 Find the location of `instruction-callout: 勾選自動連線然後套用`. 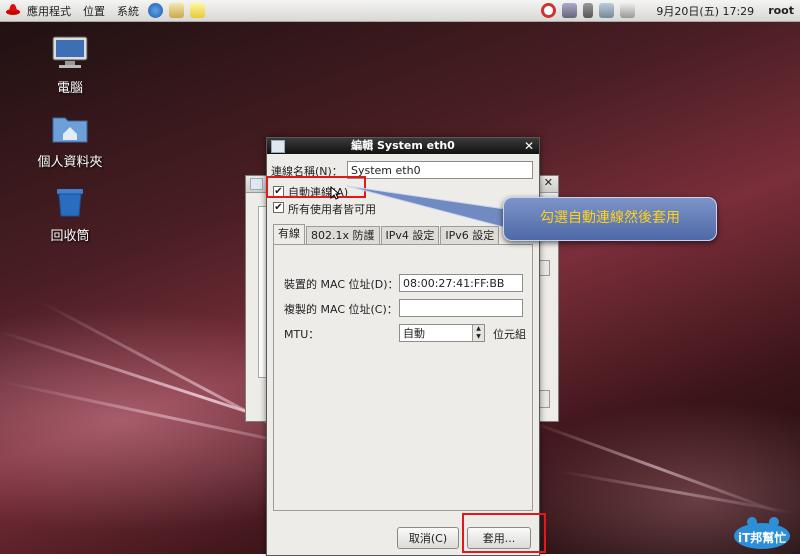

instruction-callout: 勾選自動連線然後套用 is located at coordinates (610, 219).